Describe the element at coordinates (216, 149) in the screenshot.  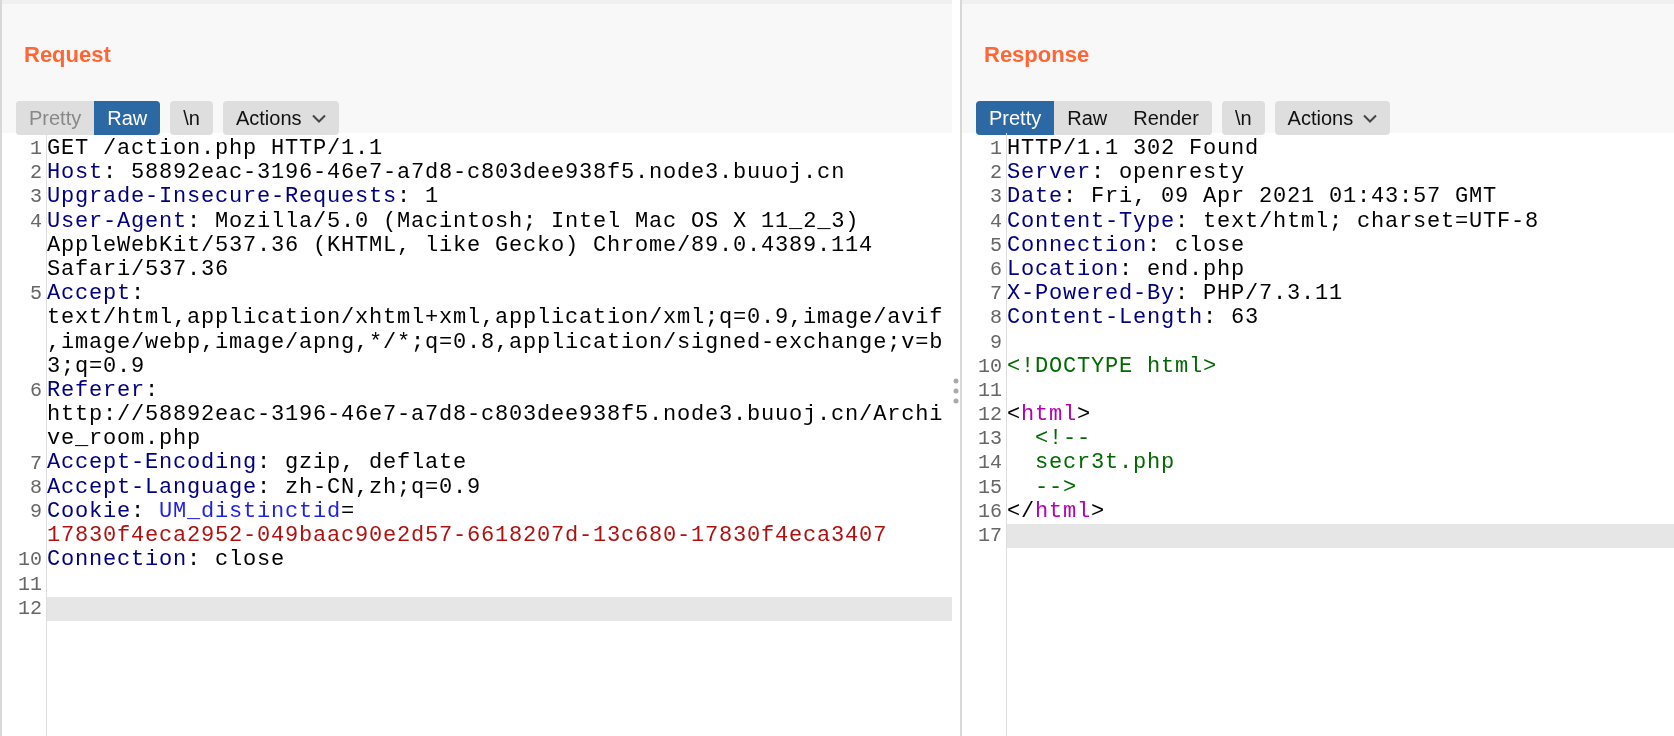
I see `code-line: GET /action.php HTTP/1.1` at that location.